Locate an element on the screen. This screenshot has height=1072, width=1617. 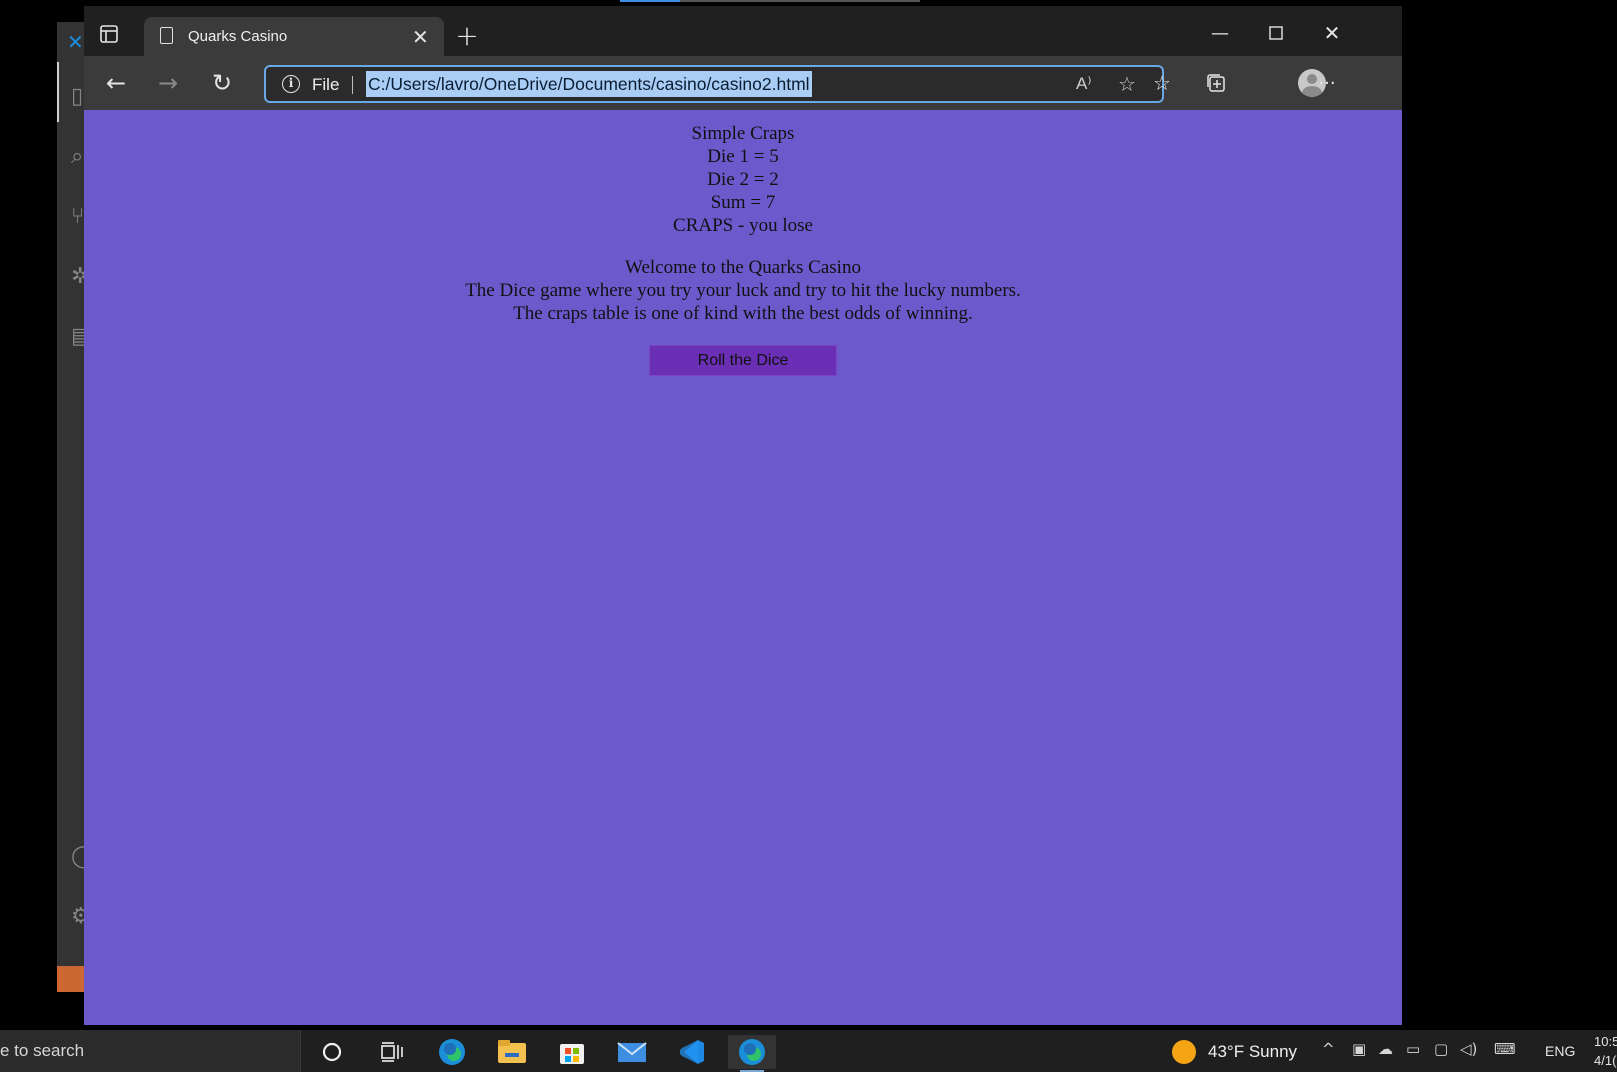
taskbar-search-box: e to search is located at coordinates (150, 1051).